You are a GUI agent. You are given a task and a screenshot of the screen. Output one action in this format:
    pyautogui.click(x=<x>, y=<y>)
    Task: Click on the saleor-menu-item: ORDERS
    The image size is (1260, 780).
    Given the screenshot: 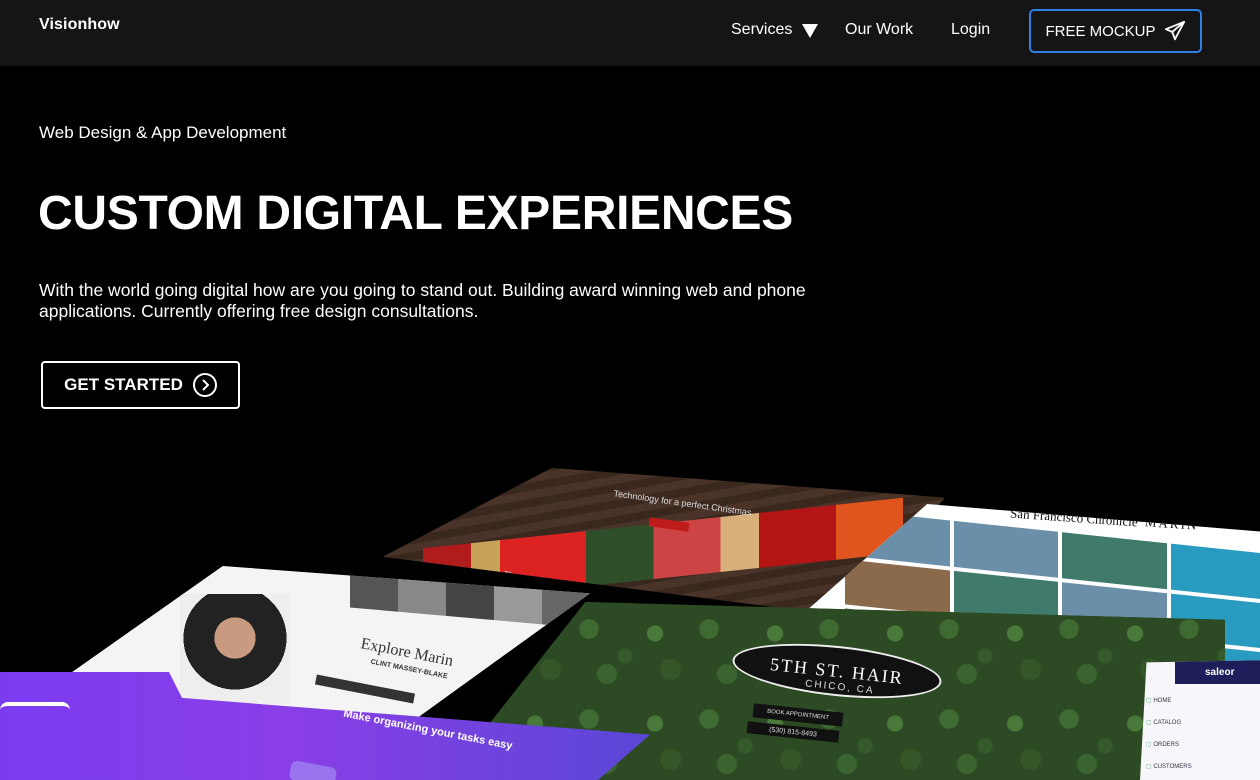 What is the action you would take?
    pyautogui.click(x=1169, y=745)
    